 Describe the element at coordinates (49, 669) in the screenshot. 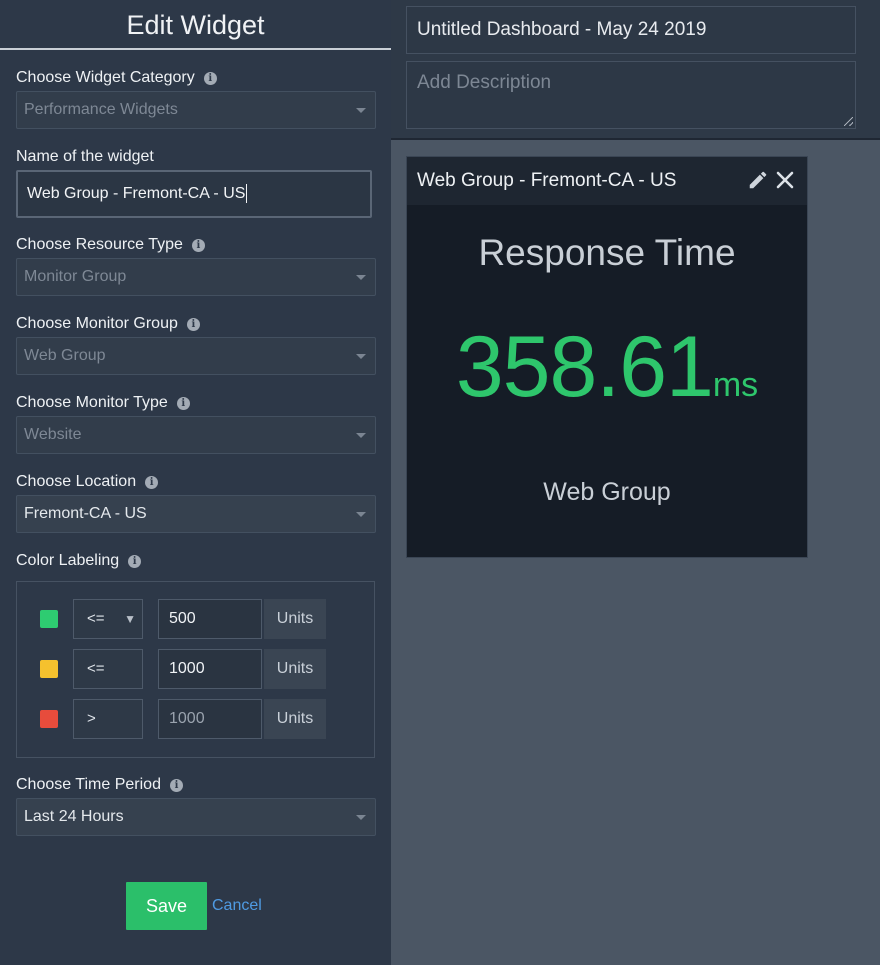

I see `yellow-swatch` at that location.